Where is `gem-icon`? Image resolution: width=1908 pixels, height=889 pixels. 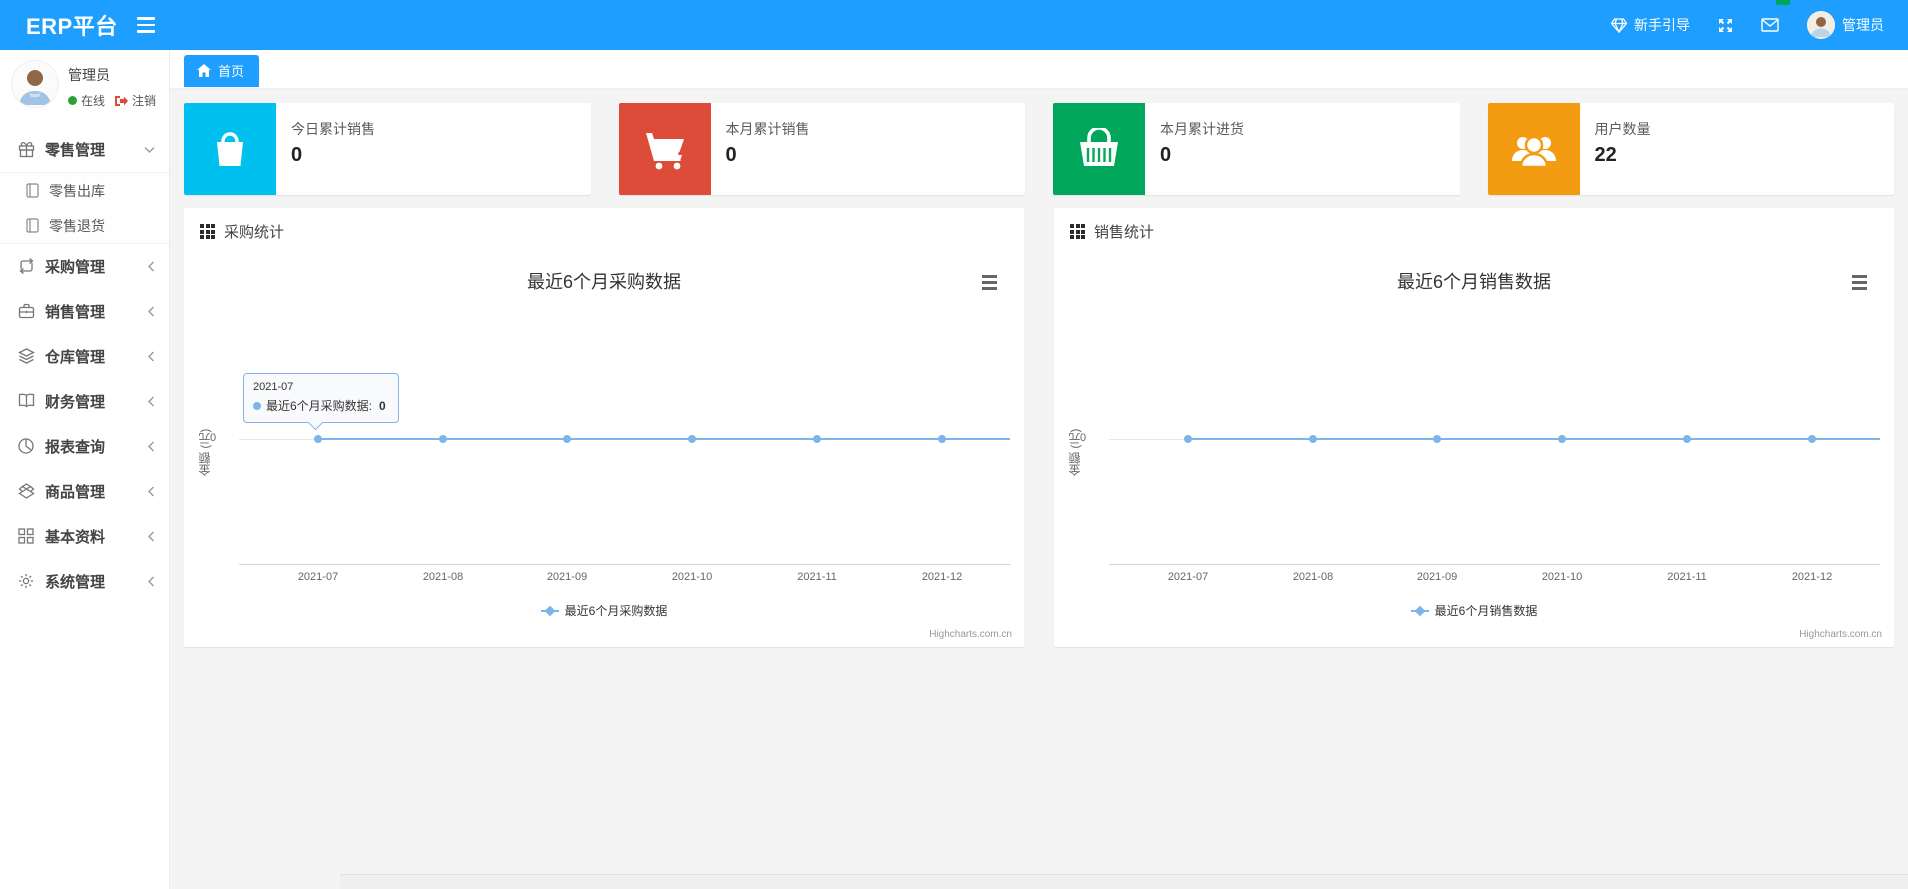
gem-icon is located at coordinates (1619, 25).